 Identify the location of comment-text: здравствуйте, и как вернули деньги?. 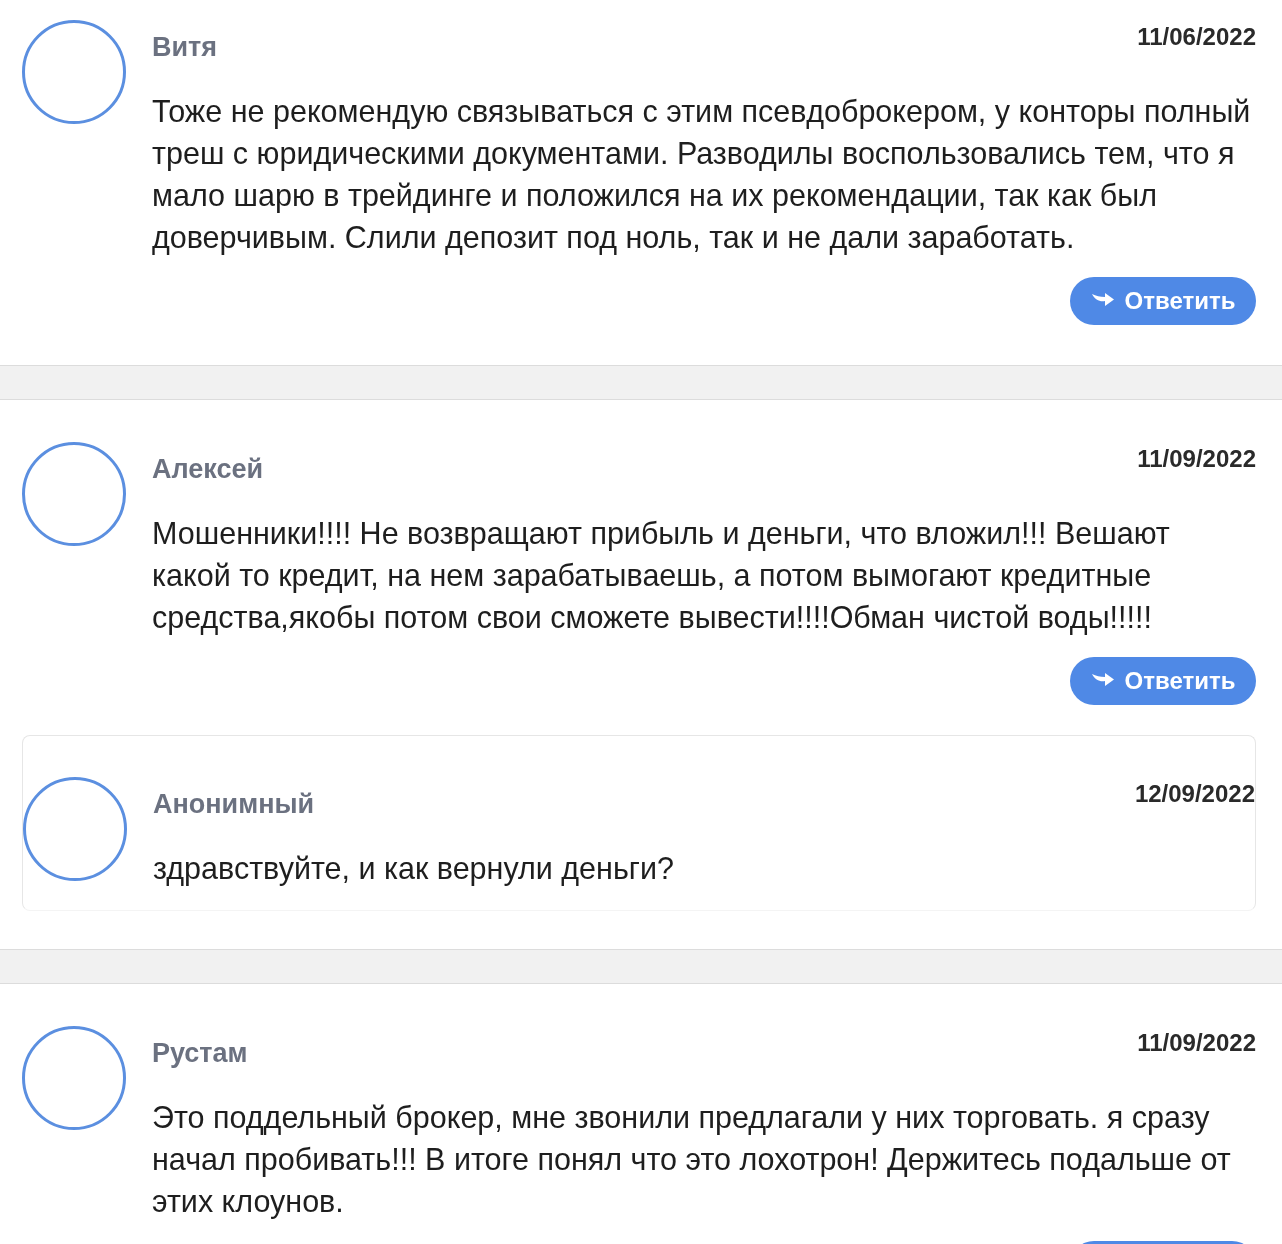
(414, 869).